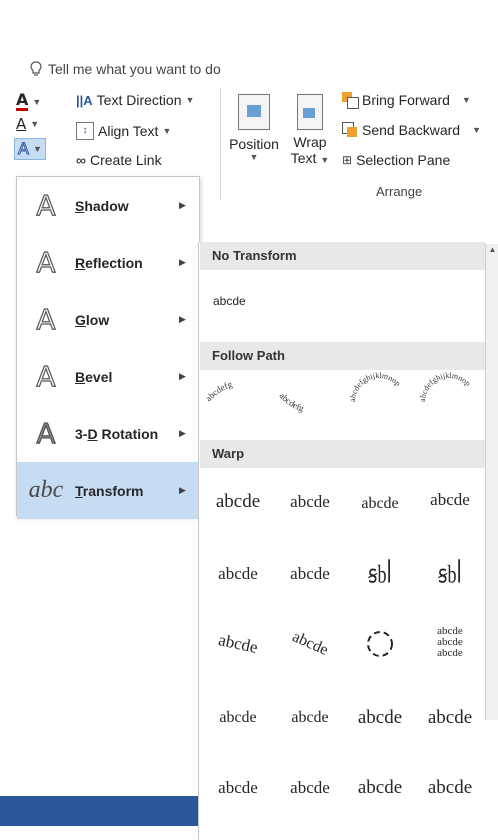 The height and width of the screenshot is (840, 498). I want to click on menu-item-label: Shadow, so click(127, 206).